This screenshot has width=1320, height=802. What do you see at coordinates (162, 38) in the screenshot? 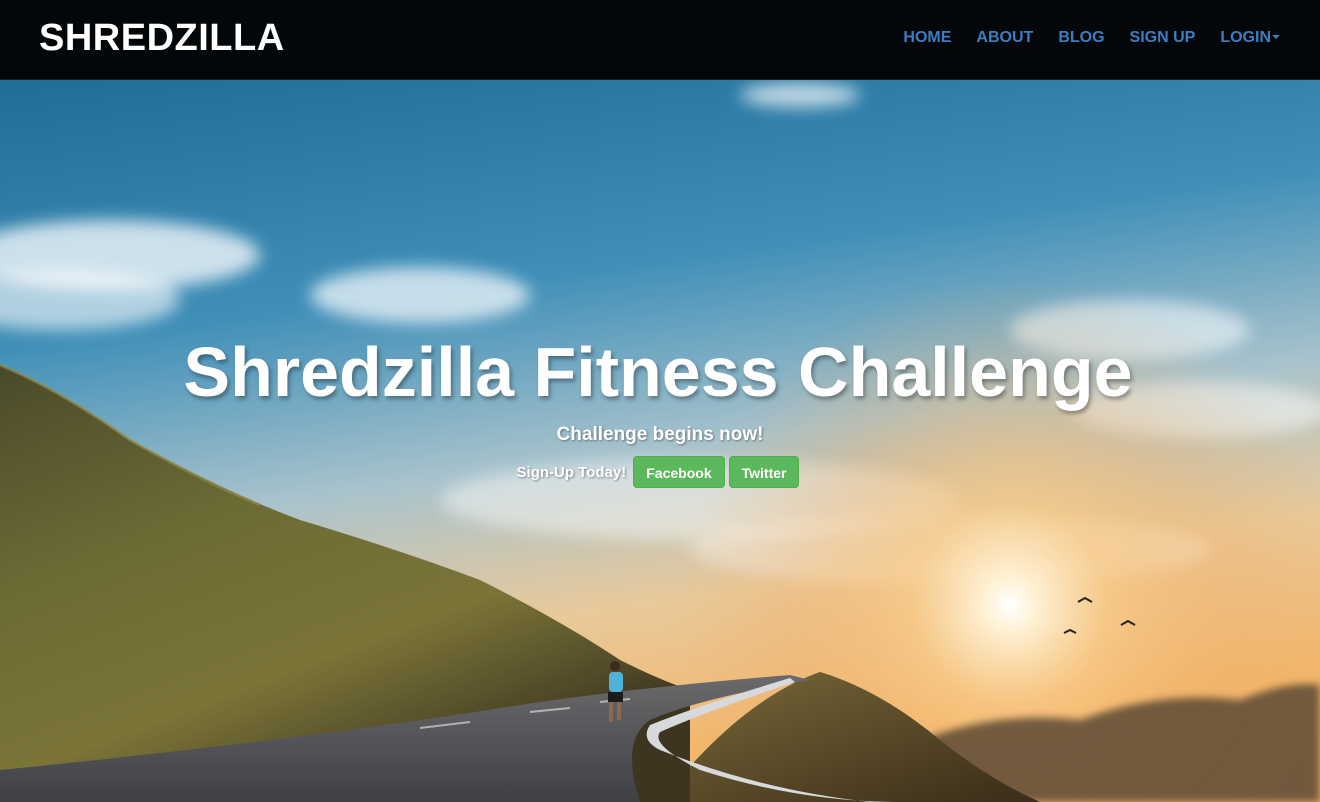
I see `brand-logo: SHREDZILLA` at bounding box center [162, 38].